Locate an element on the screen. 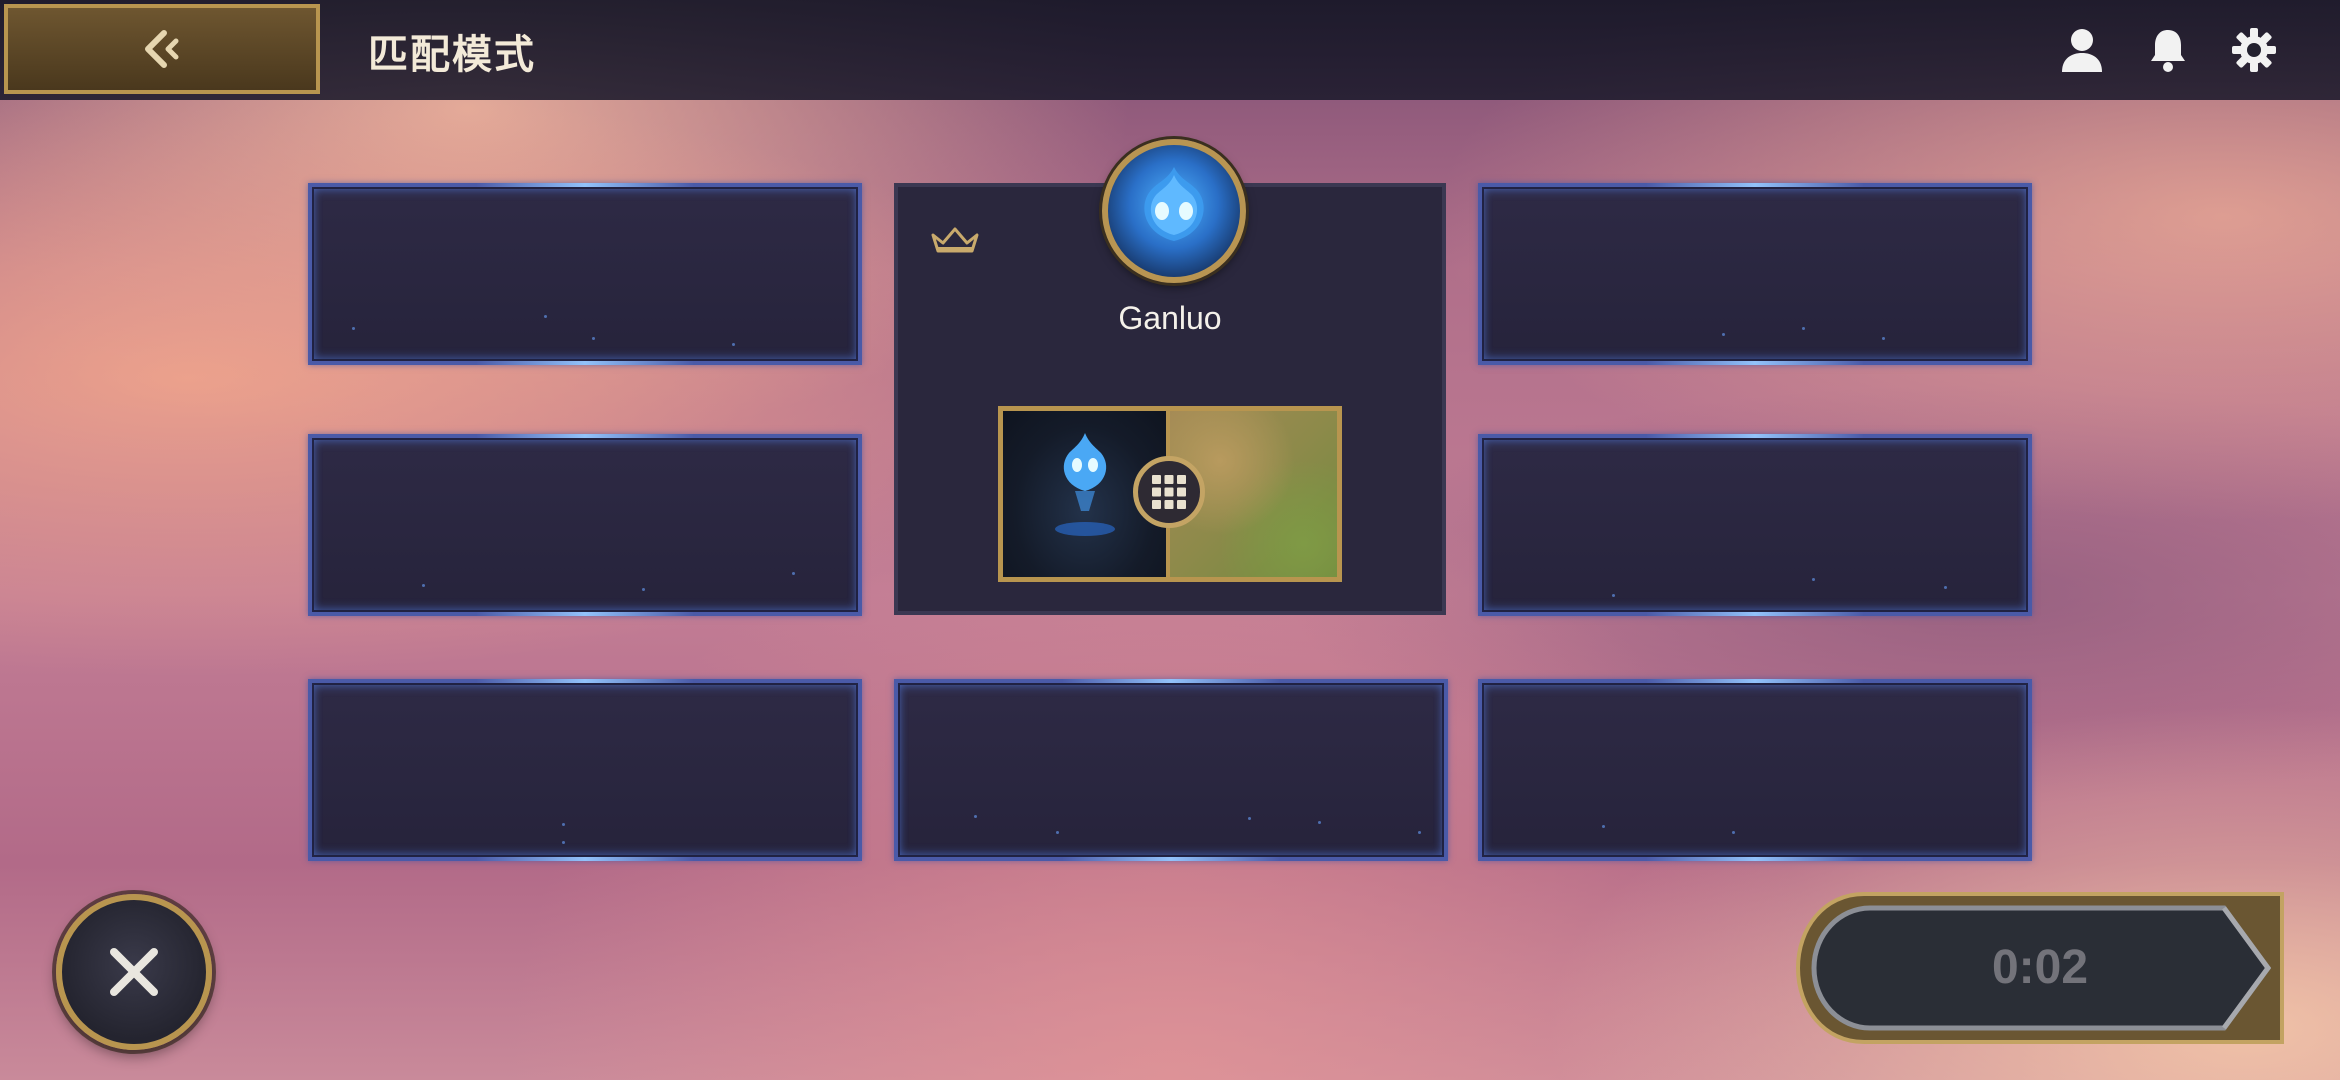 Image resolution: width=2340 pixels, height=1080 pixels. back-arrow-icon is located at coordinates (162, 49).